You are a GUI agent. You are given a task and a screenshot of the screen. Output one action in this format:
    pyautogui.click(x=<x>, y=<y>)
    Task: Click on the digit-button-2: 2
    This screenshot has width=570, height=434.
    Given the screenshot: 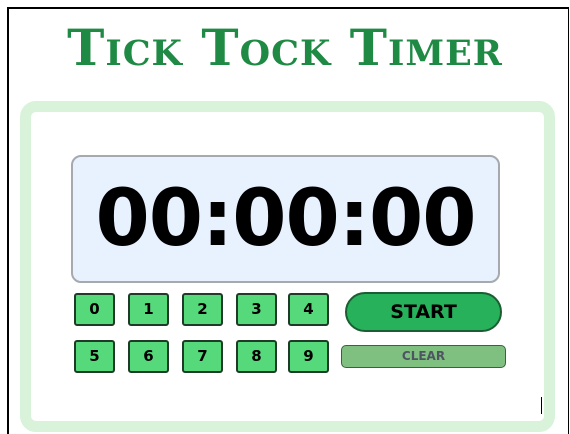 What is the action you would take?
    pyautogui.click(x=202, y=309)
    